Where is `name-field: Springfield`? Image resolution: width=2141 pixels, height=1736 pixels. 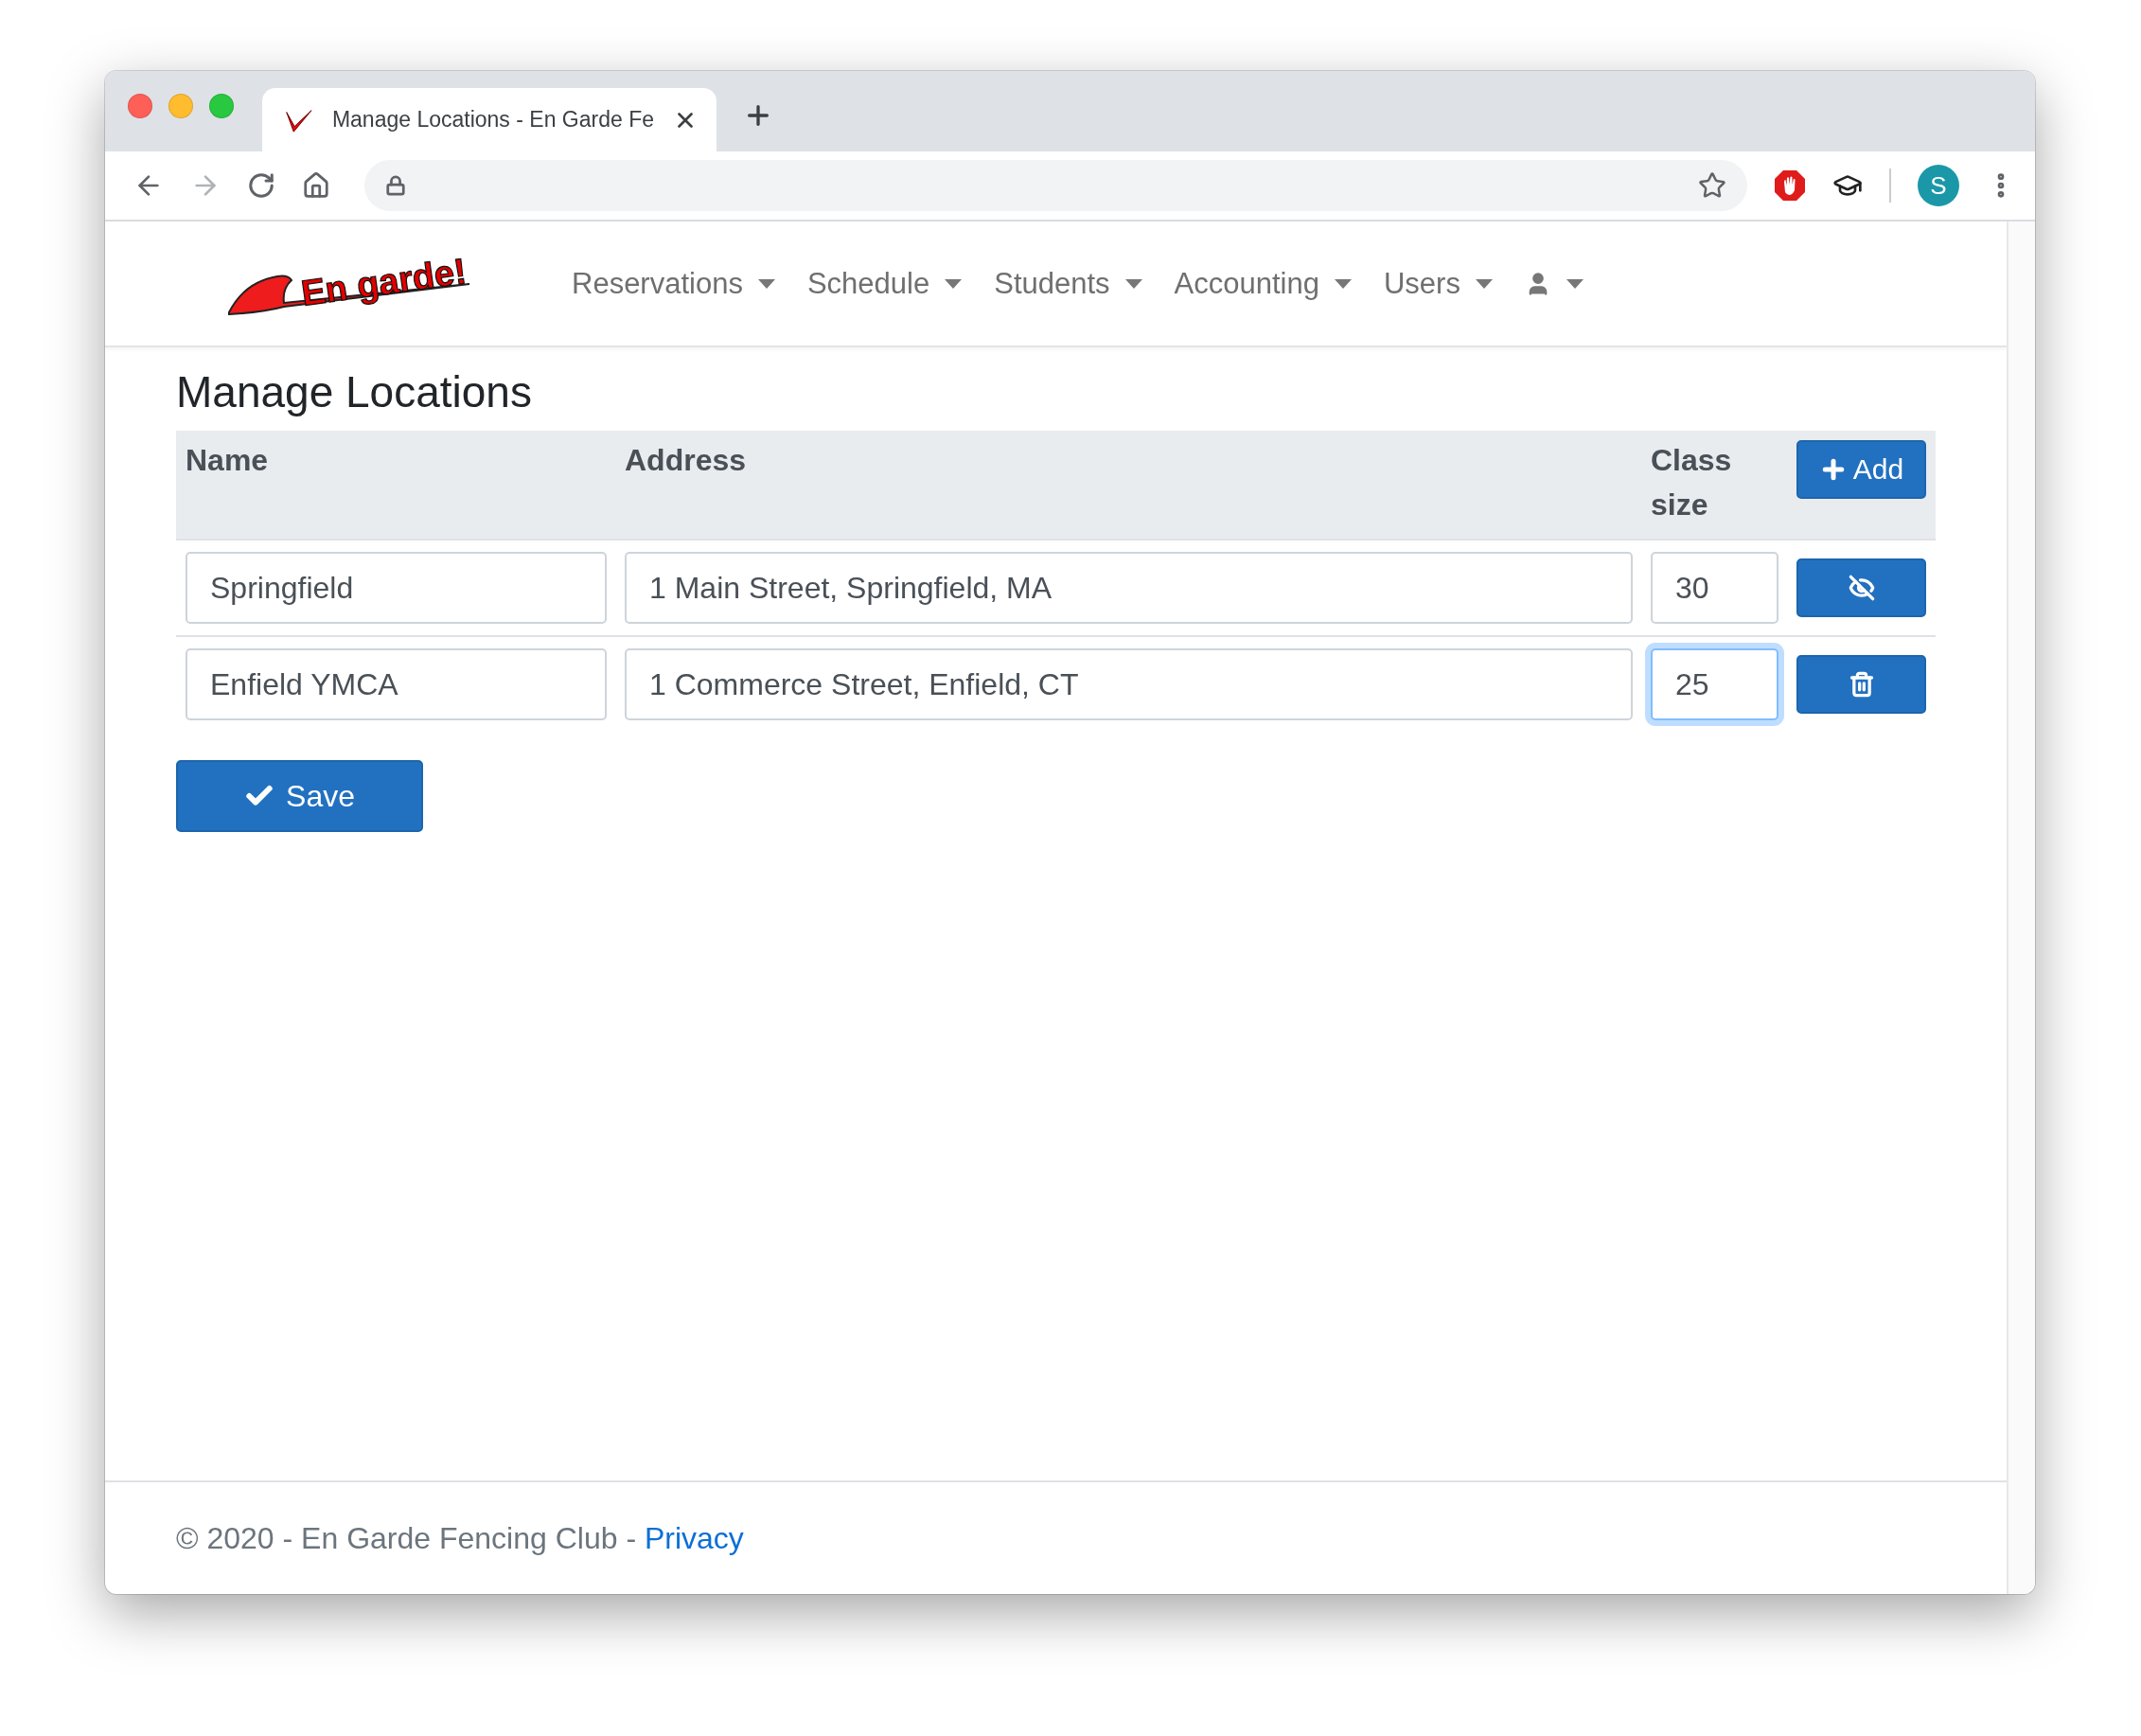
name-field: Springfield is located at coordinates (396, 588).